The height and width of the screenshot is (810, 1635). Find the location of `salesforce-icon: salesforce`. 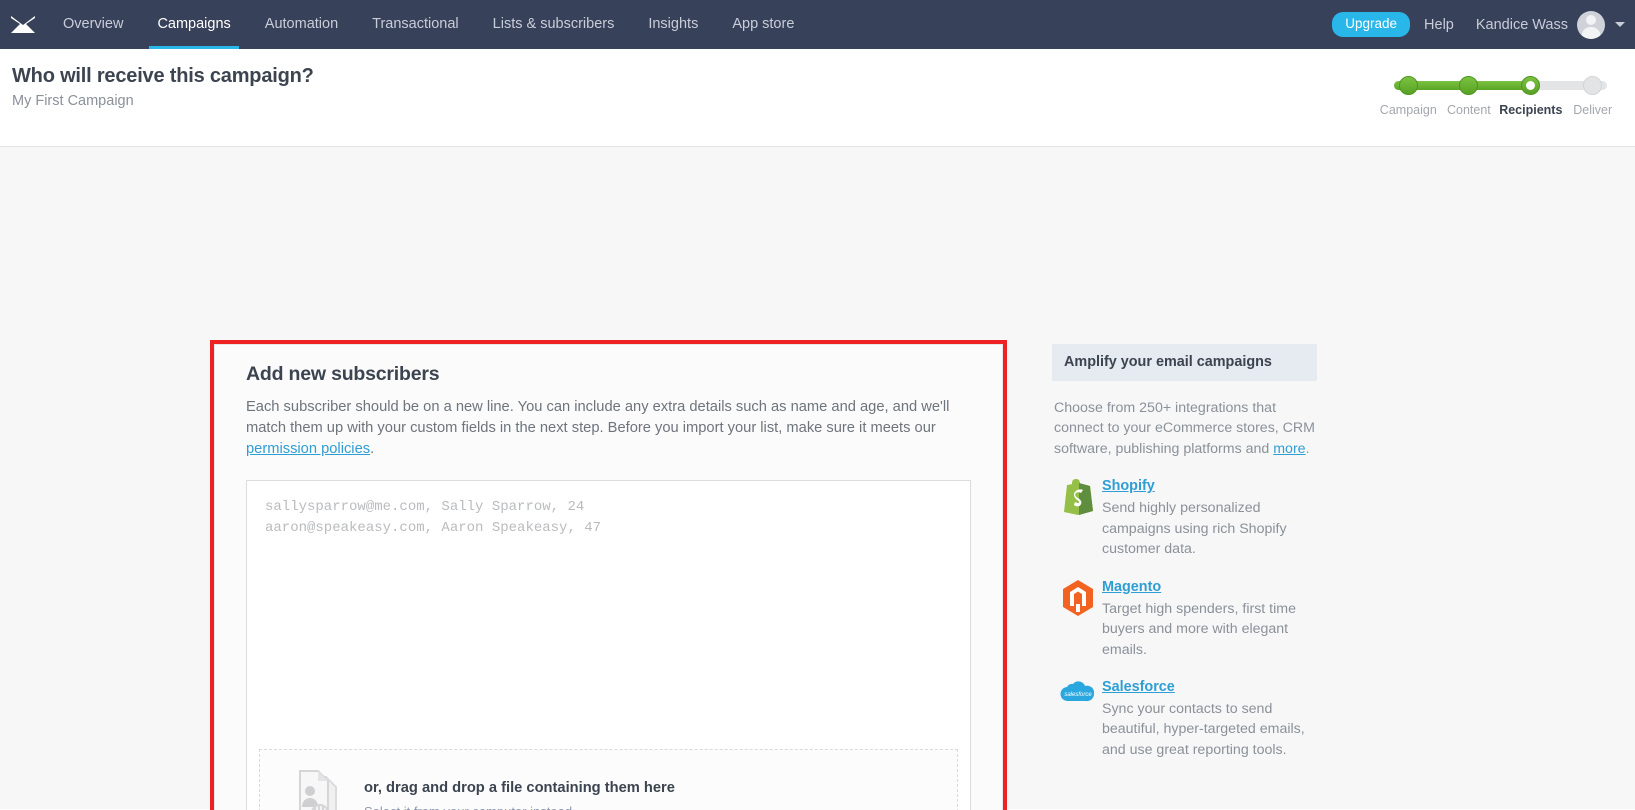

salesforce-icon: salesforce is located at coordinates (1077, 691).